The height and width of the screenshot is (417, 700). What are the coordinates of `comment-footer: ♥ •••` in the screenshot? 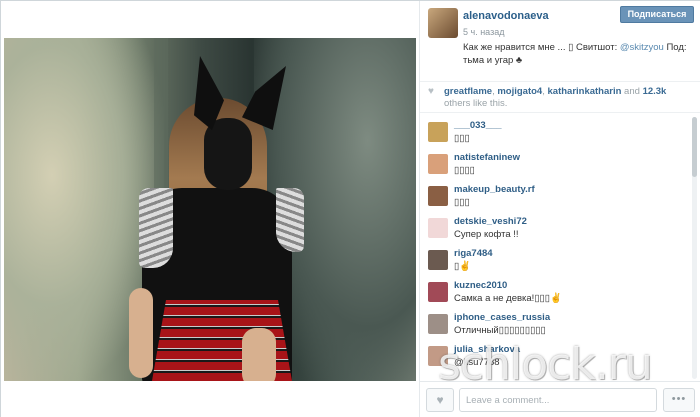 It's located at (560, 399).